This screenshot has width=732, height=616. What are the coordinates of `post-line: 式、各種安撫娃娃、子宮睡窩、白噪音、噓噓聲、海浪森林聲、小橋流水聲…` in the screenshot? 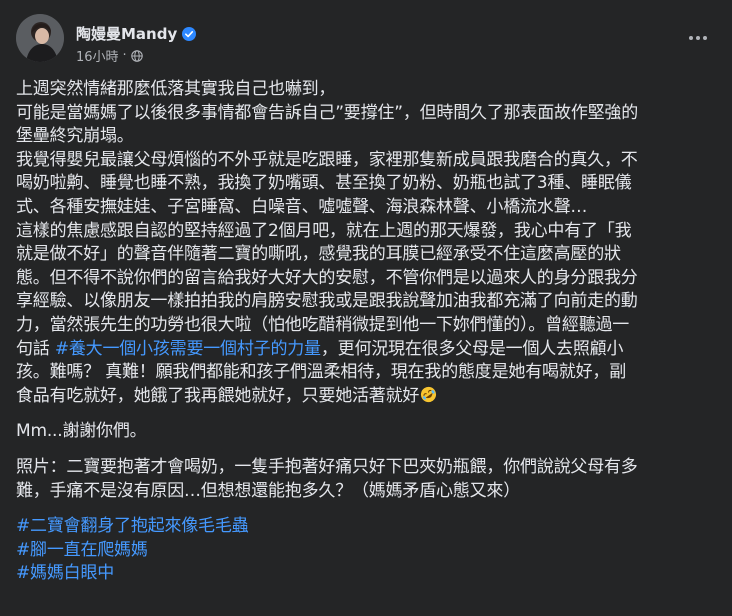 It's located at (302, 206).